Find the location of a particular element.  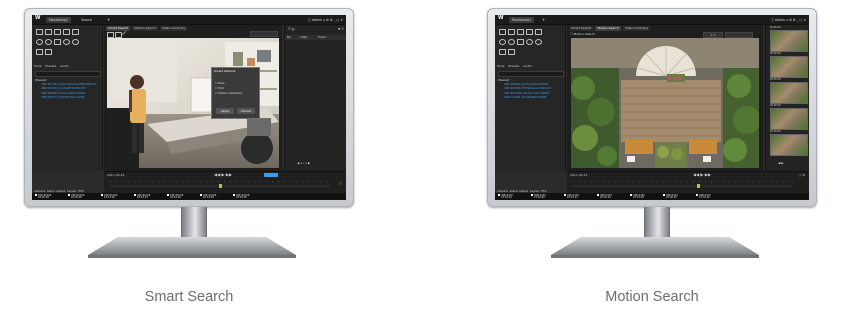

option-pass: ☐ Pass is located at coordinates (220, 83).